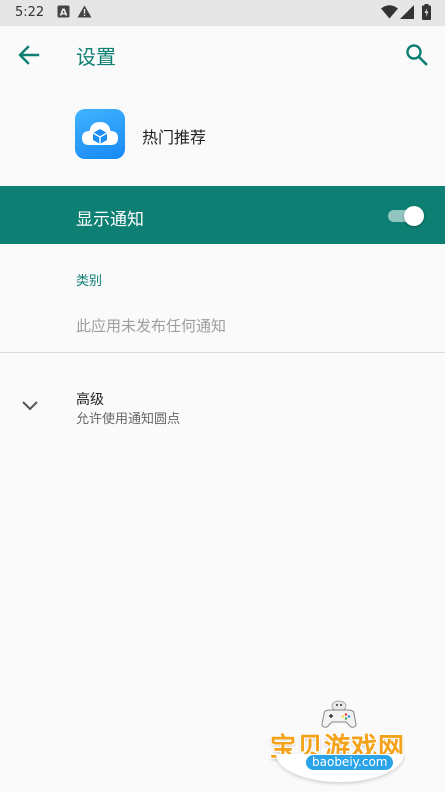  Describe the element at coordinates (339, 715) in the screenshot. I see `gamepad-mascot-icon` at that location.